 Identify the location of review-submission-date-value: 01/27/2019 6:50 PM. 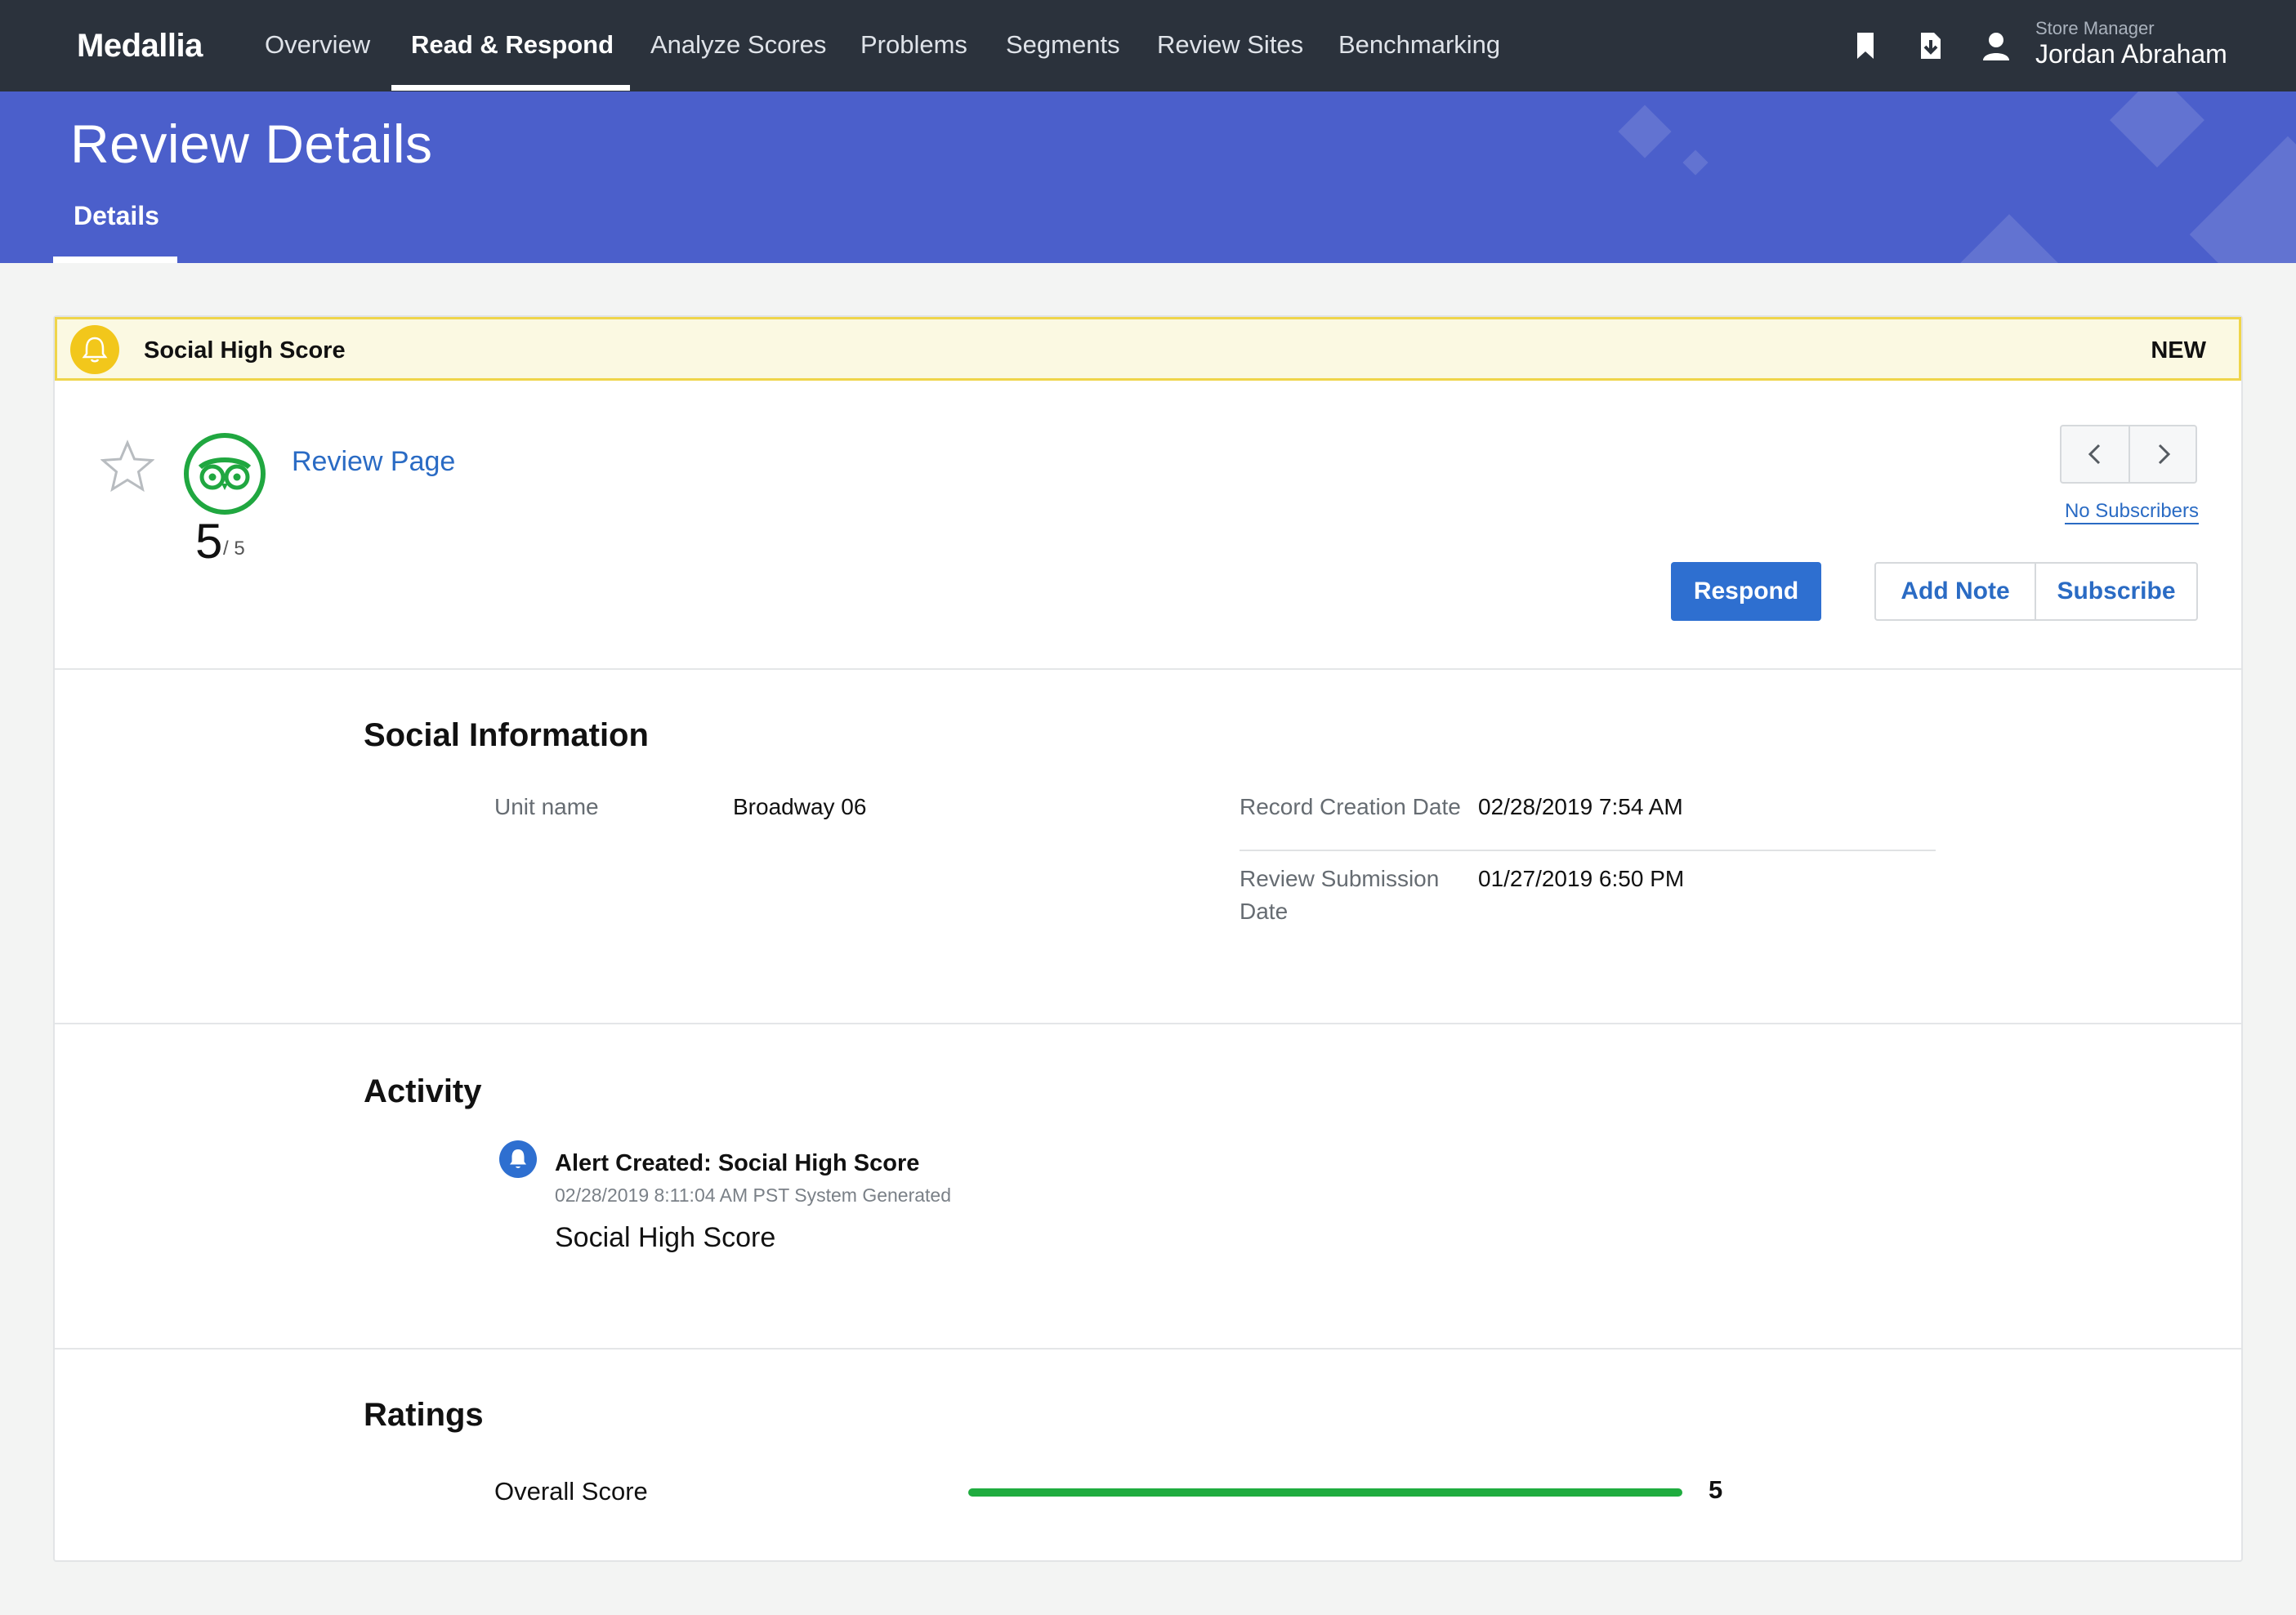
(1581, 878).